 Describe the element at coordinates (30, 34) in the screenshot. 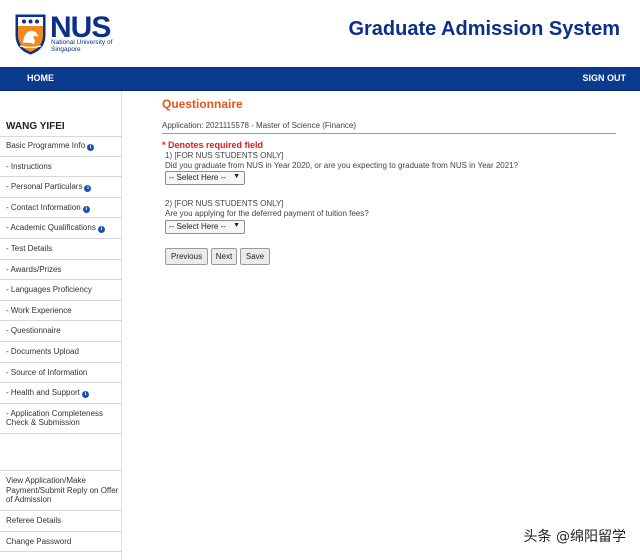

I see `nus-crest-lion-icon` at that location.